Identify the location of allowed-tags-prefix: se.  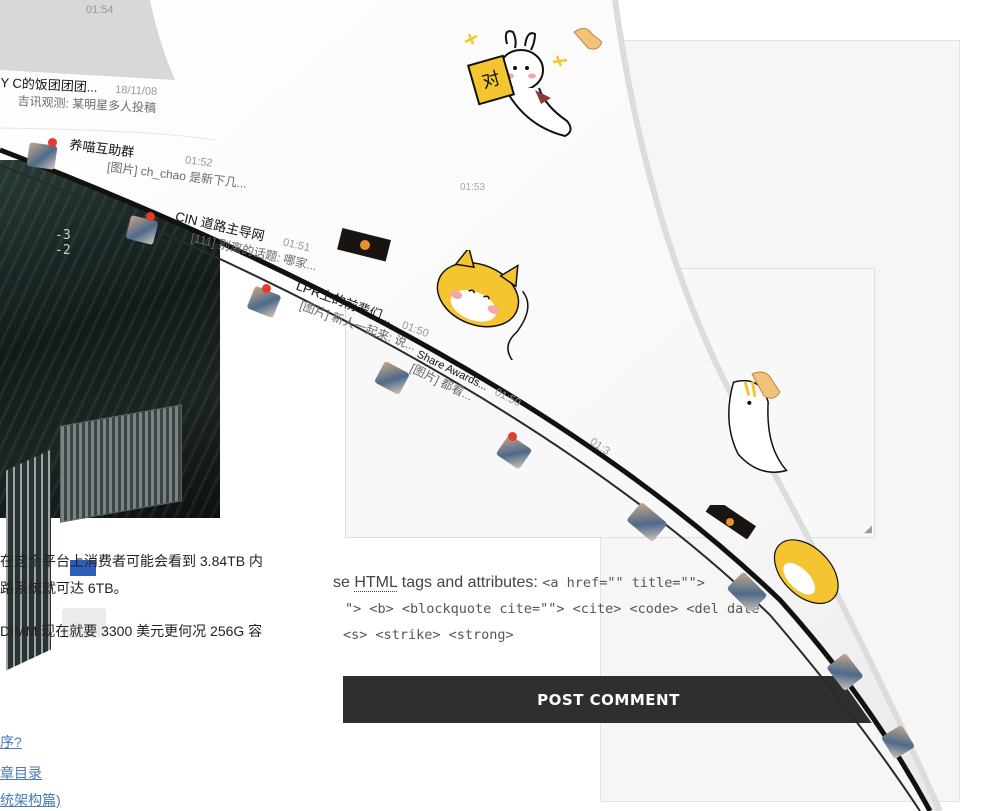
(344, 582).